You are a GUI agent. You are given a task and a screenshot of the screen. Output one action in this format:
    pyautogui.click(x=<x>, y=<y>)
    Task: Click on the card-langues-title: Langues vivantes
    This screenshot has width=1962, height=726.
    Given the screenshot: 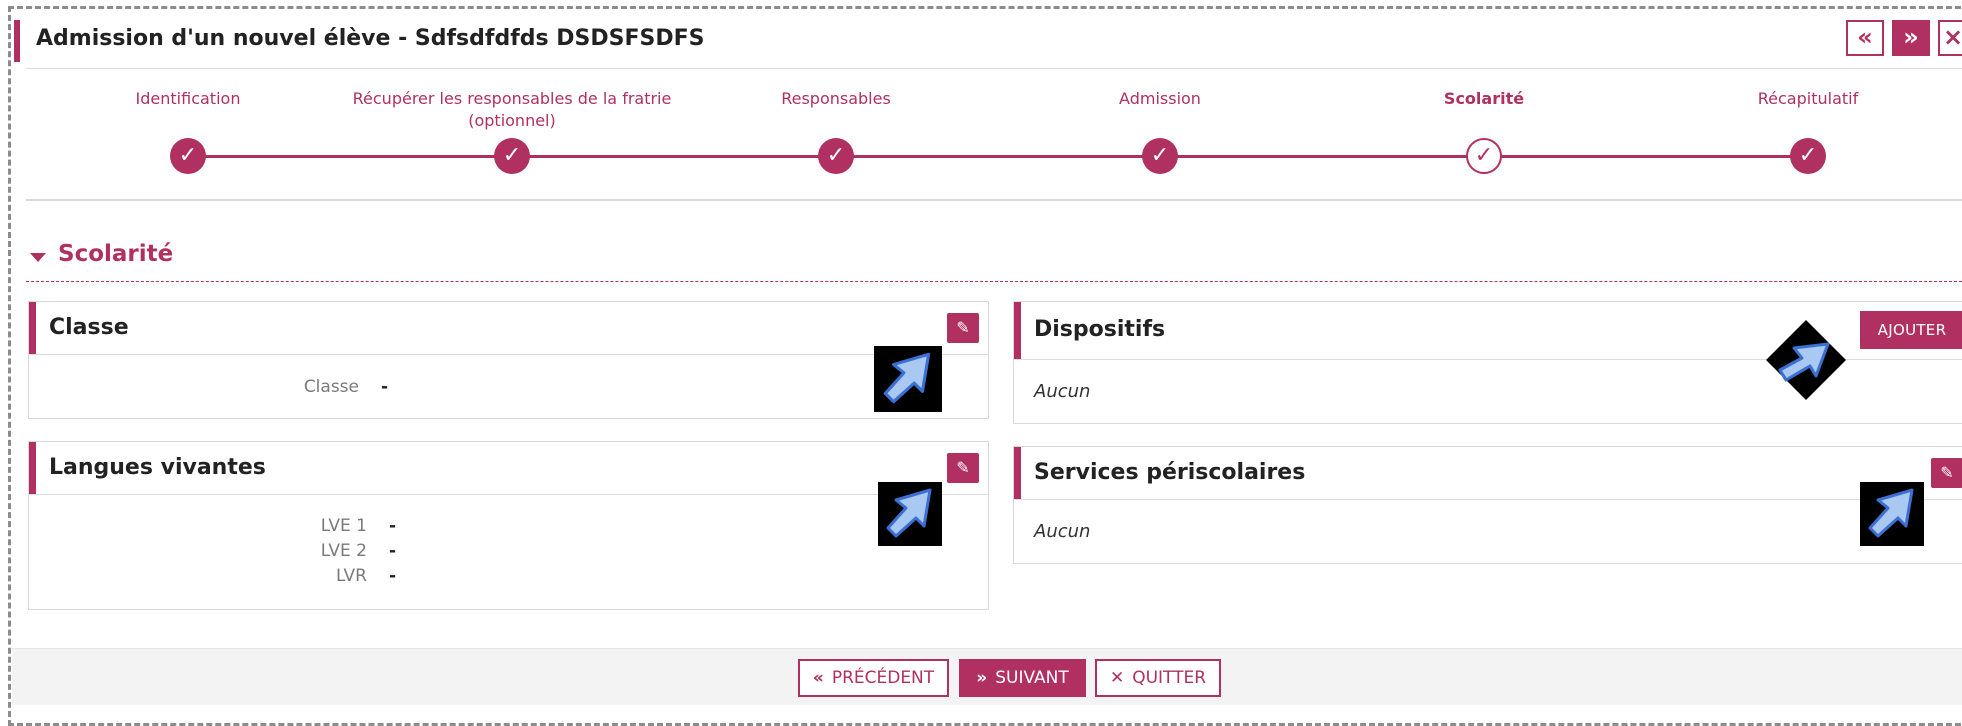 What is the action you would take?
    pyautogui.click(x=157, y=467)
    